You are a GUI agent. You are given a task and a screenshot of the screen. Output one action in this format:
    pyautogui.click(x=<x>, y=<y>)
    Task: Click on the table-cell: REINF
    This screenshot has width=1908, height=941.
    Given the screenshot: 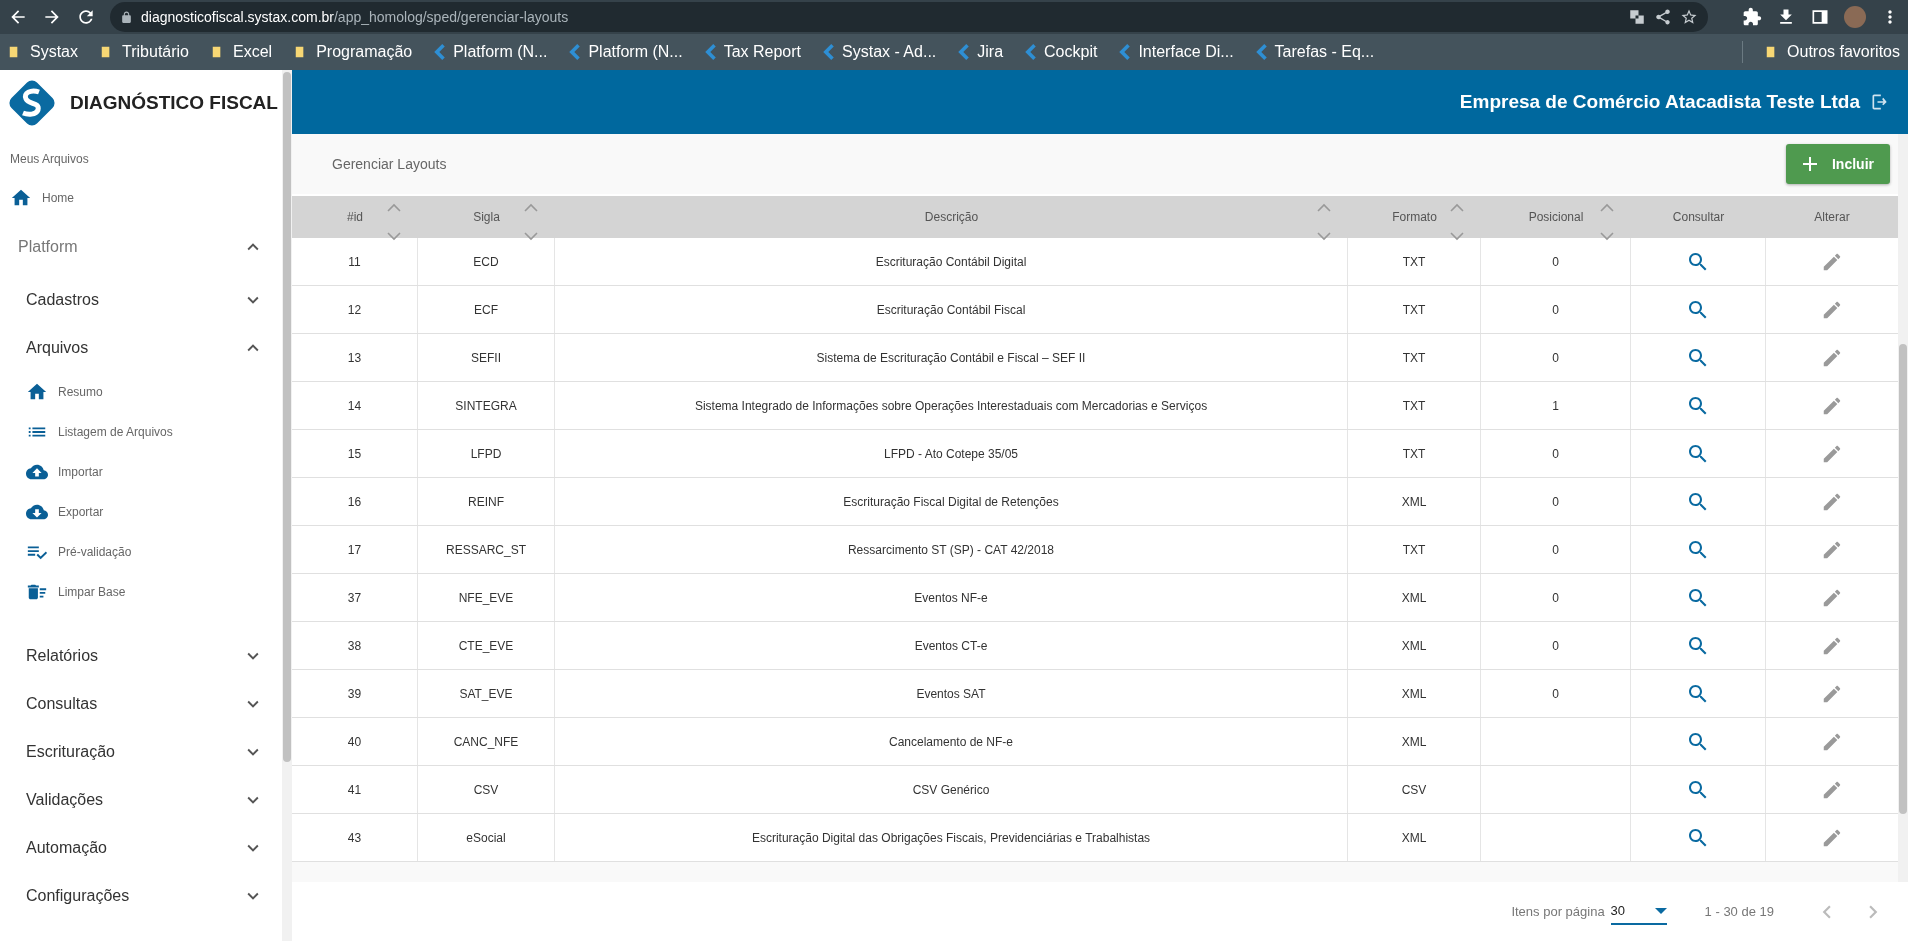 What is the action you would take?
    pyautogui.click(x=486, y=501)
    